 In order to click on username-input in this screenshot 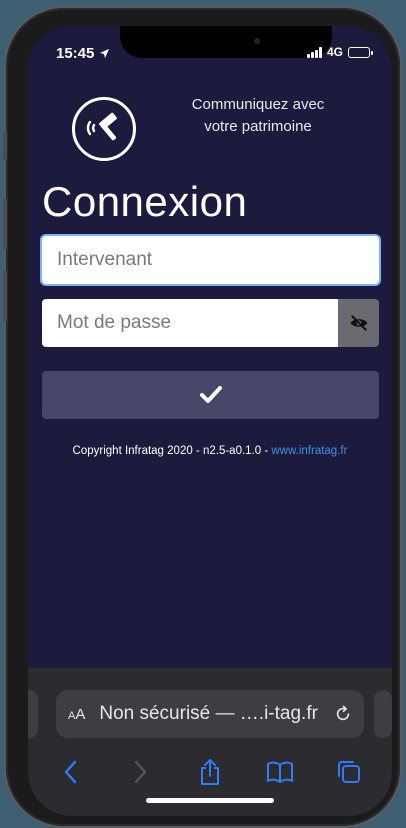, I will do `click(210, 260)`.